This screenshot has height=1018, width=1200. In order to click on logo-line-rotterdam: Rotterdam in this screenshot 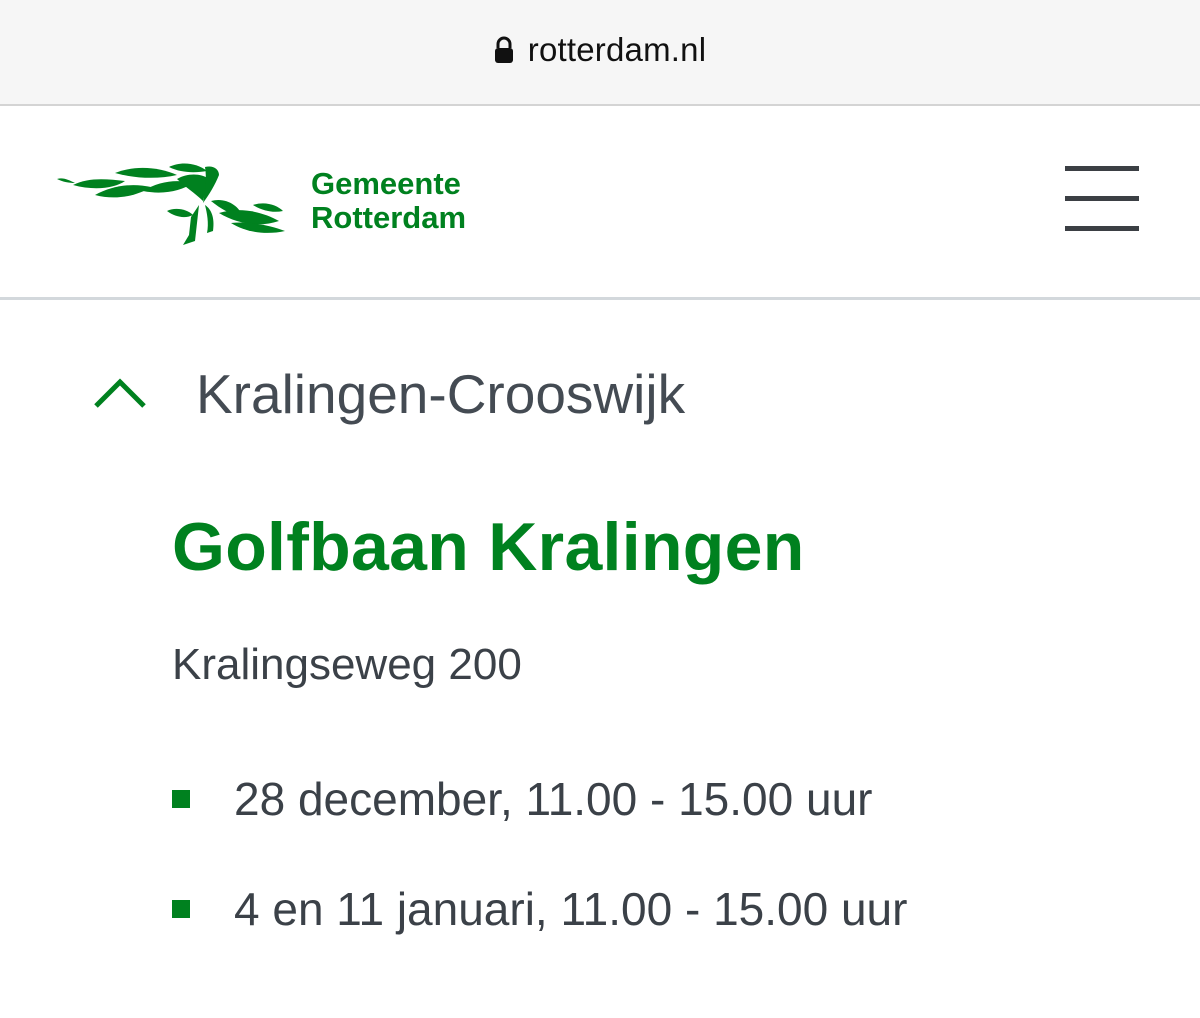, I will do `click(389, 217)`.